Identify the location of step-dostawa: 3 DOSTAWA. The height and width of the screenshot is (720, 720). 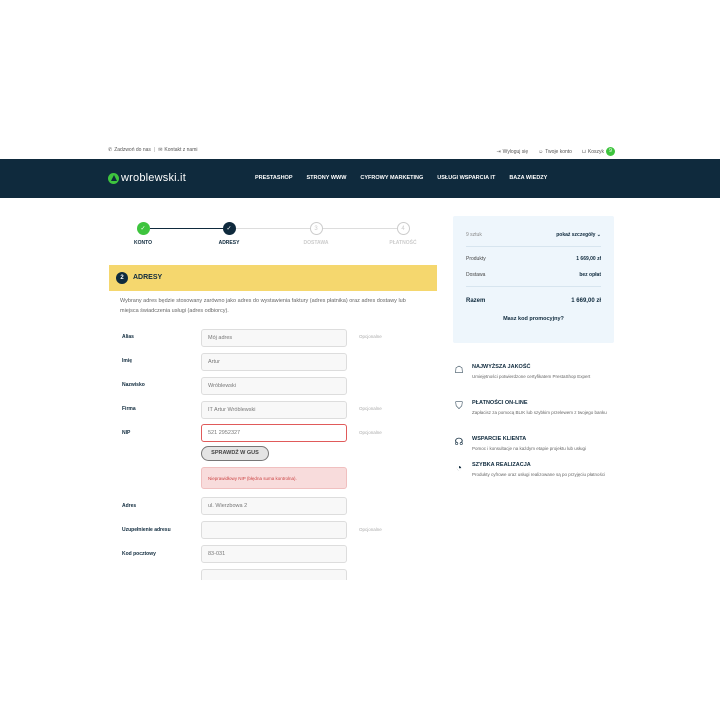
(316, 234).